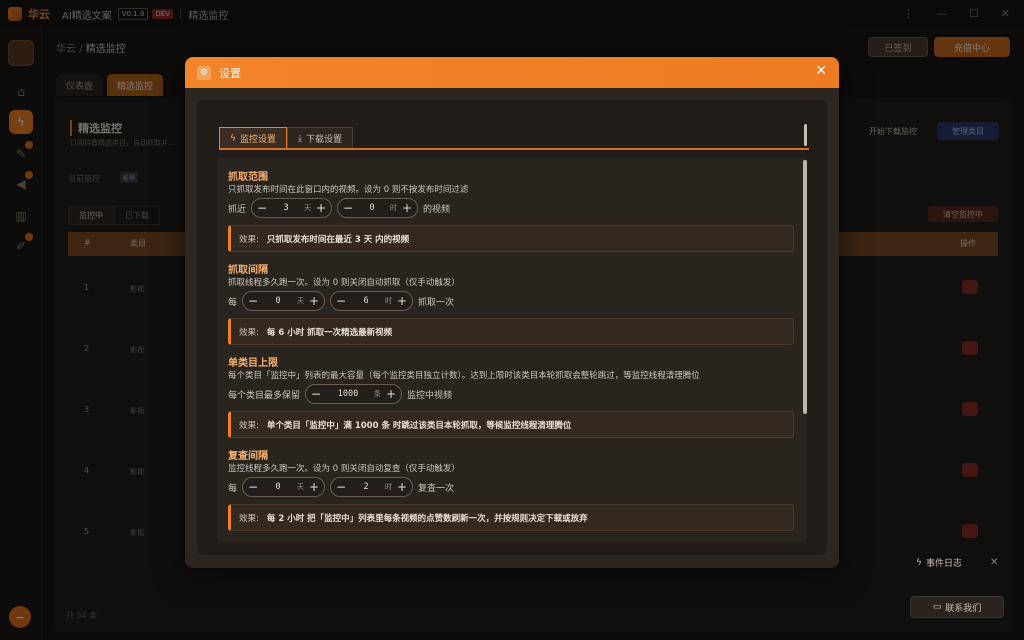 The width and height of the screenshot is (1024, 640). Describe the element at coordinates (436, 488) in the screenshot. I see `row-suffix: 复查一次` at that location.